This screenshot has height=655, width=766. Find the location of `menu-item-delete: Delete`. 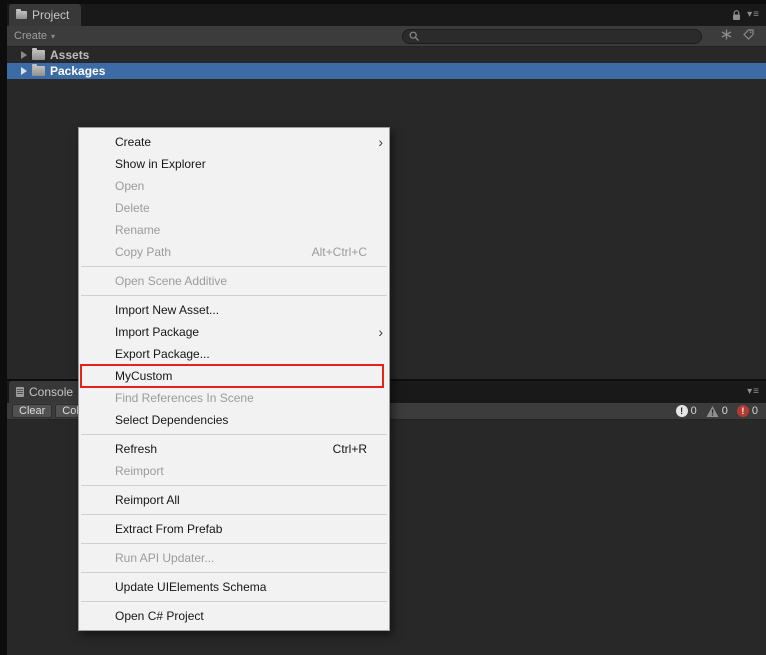

menu-item-delete: Delete is located at coordinates (234, 208).